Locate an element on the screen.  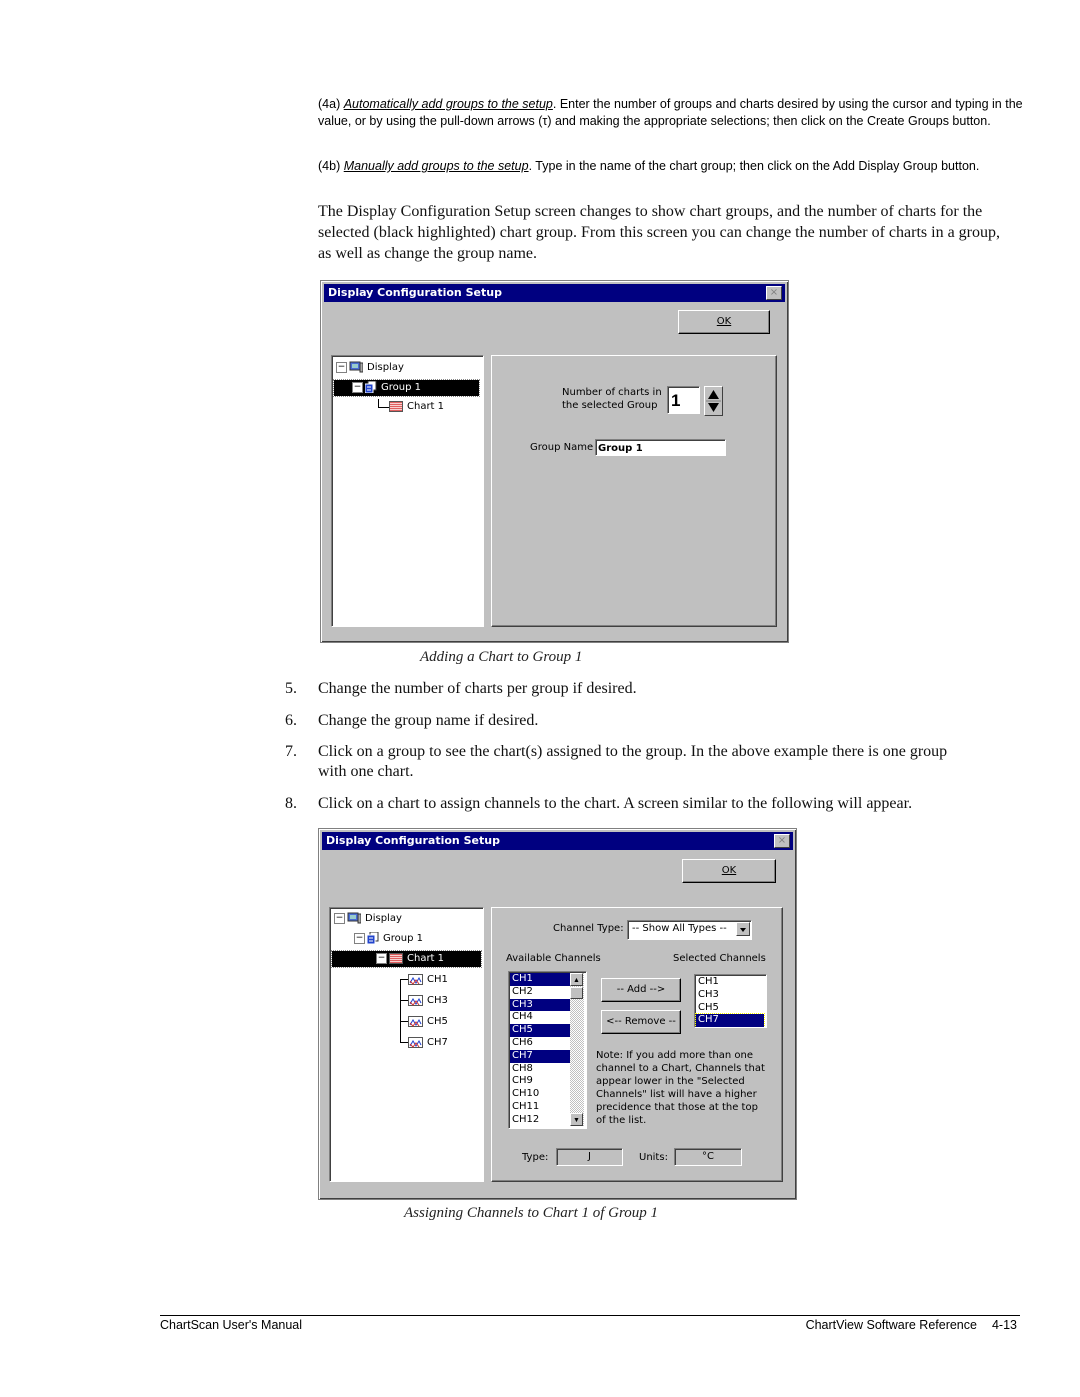
manual-add-groups-link: Manually add groups to the setup is located at coordinates (436, 166).